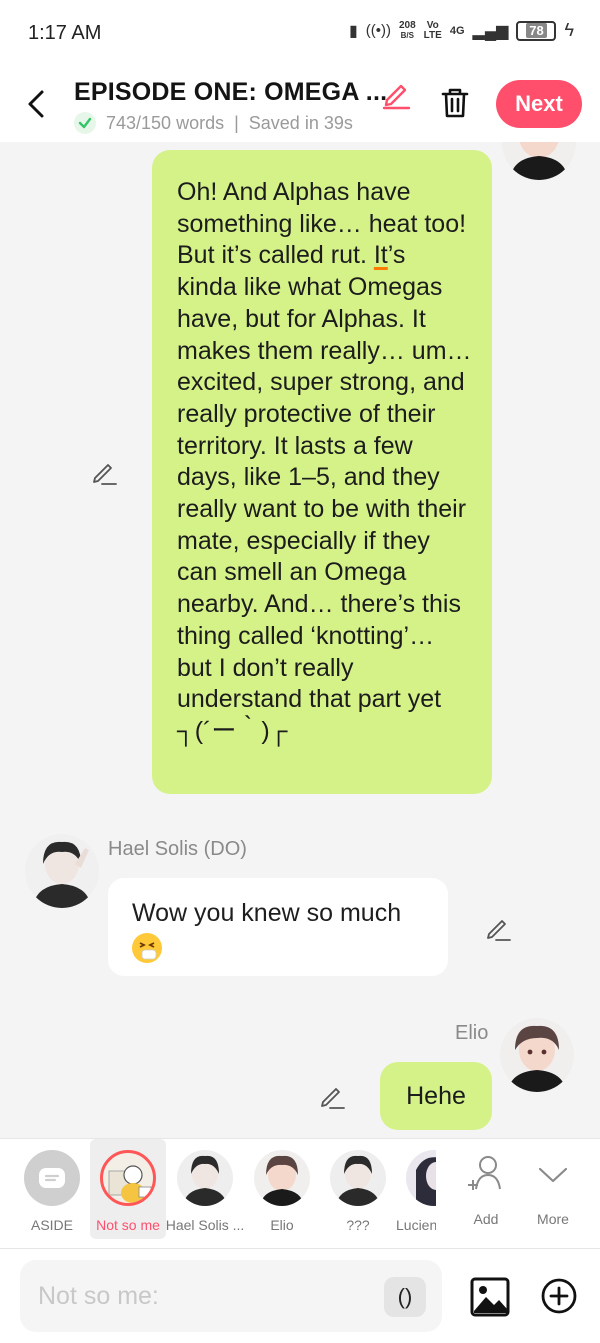 The height and width of the screenshot is (1343, 600). I want to click on save-status: 743/150 words | Saved in 39s, so click(213, 123).